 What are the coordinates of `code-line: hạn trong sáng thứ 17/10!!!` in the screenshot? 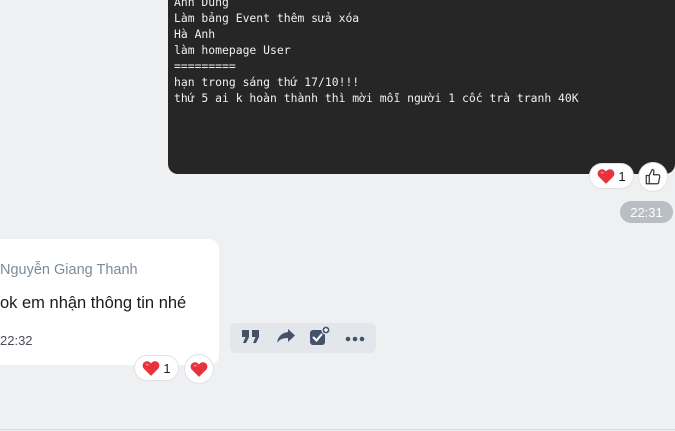 It's located at (267, 82).